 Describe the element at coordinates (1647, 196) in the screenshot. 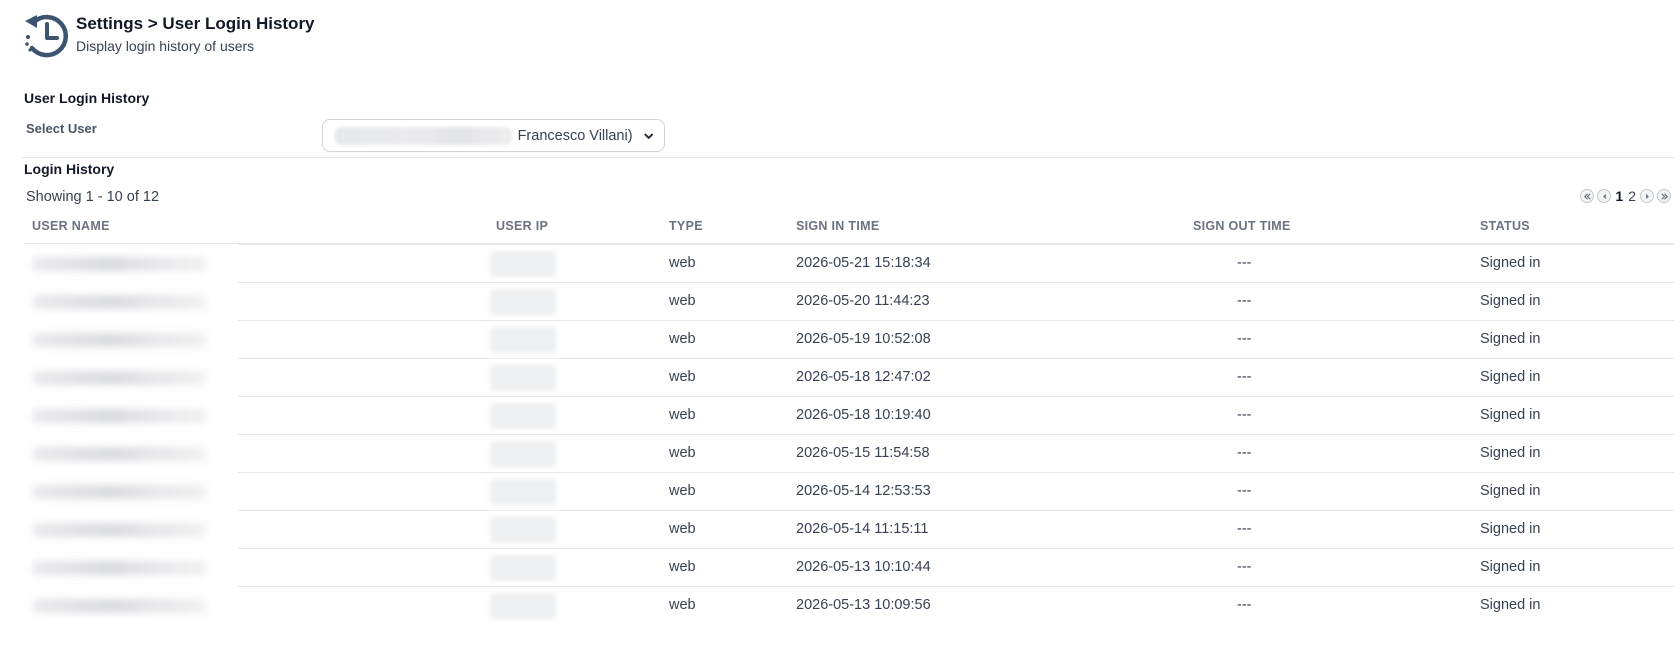

I see `next-page-icon` at that location.